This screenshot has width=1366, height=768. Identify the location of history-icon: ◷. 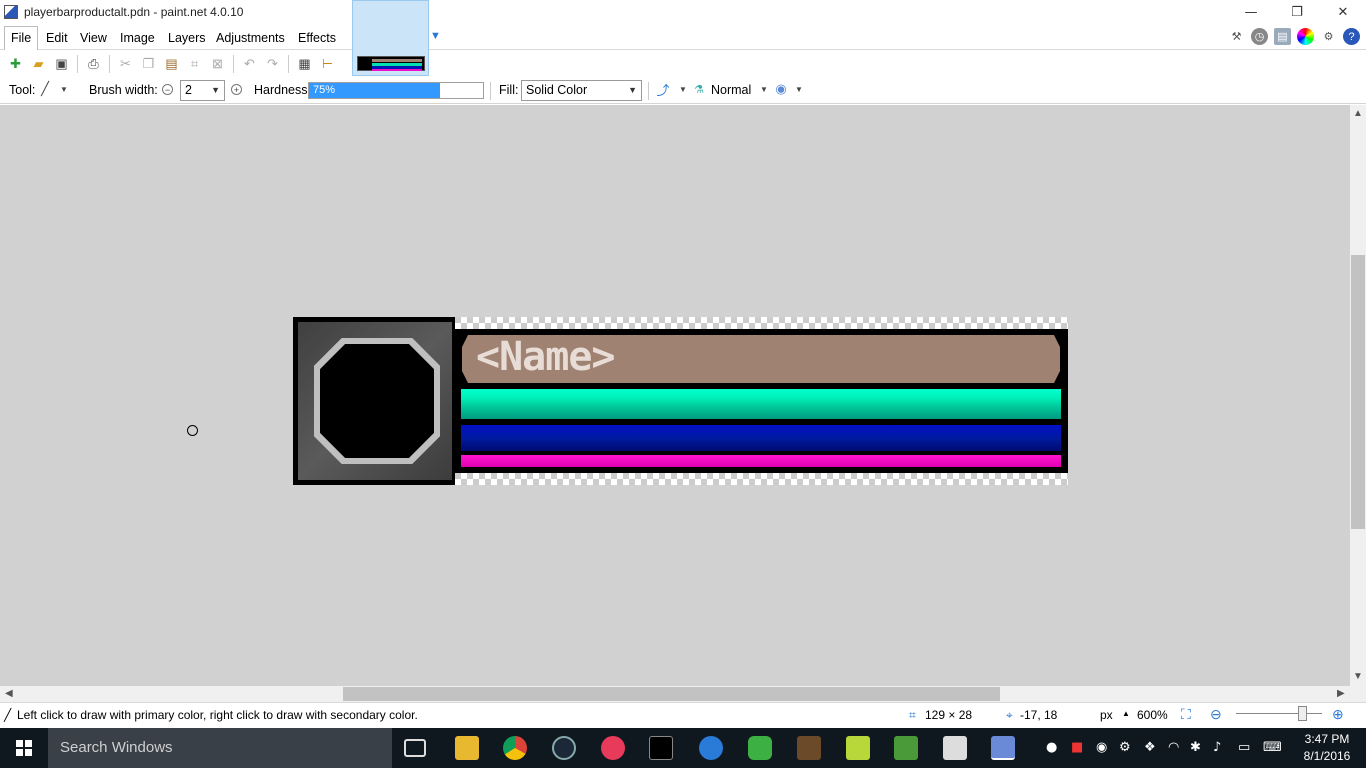
(1259, 36).